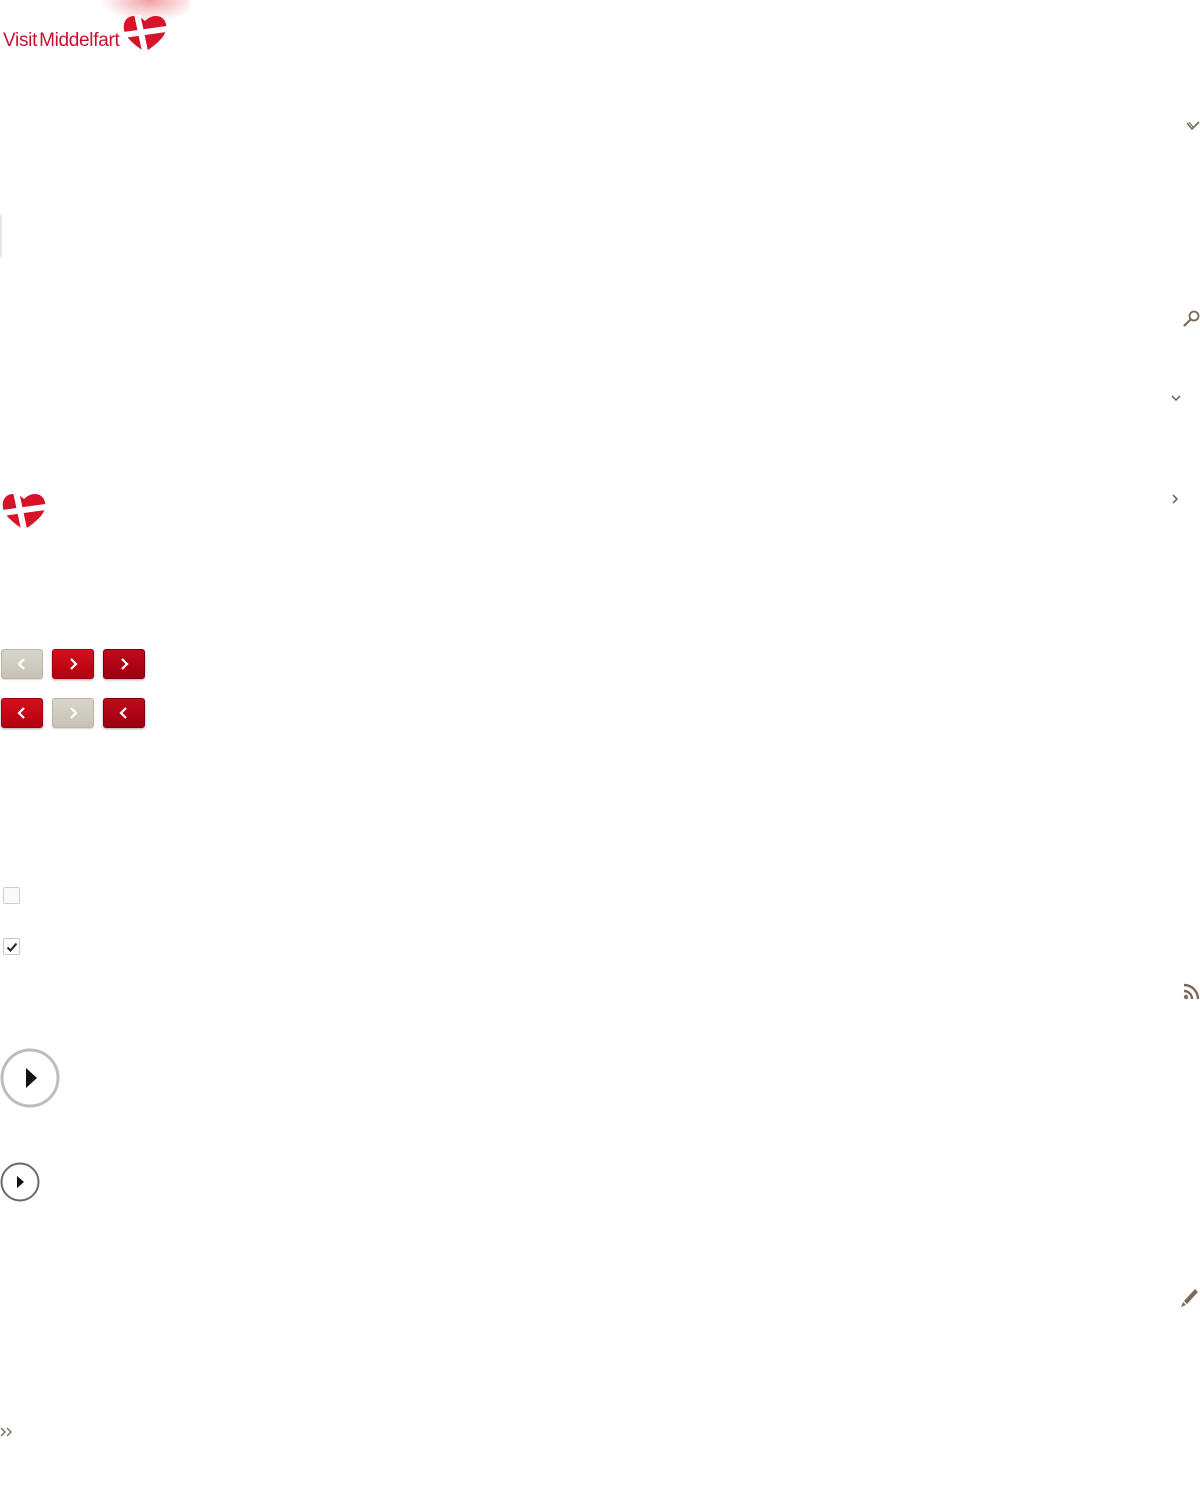 Image resolution: width=1200 pixels, height=1500 pixels. I want to click on search-icon, so click(1191, 318).